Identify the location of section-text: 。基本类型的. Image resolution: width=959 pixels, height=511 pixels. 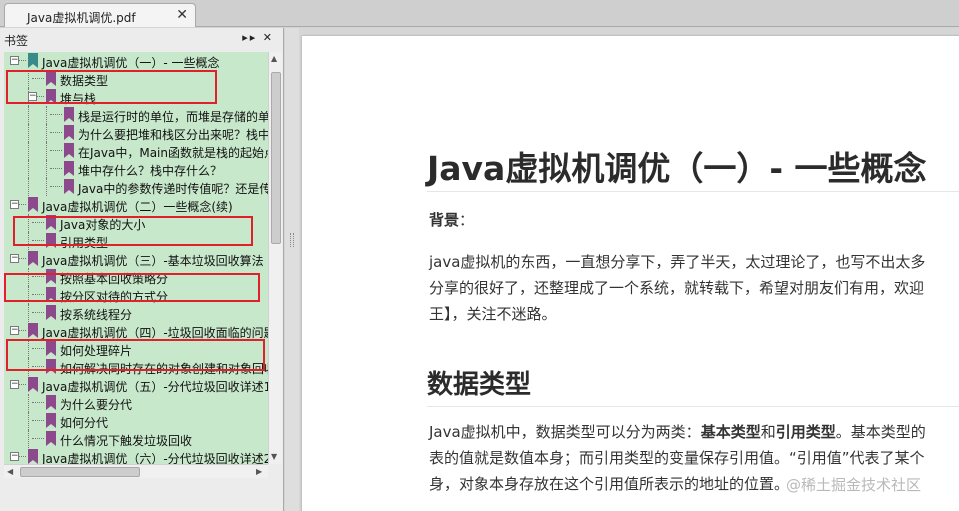
(880, 432).